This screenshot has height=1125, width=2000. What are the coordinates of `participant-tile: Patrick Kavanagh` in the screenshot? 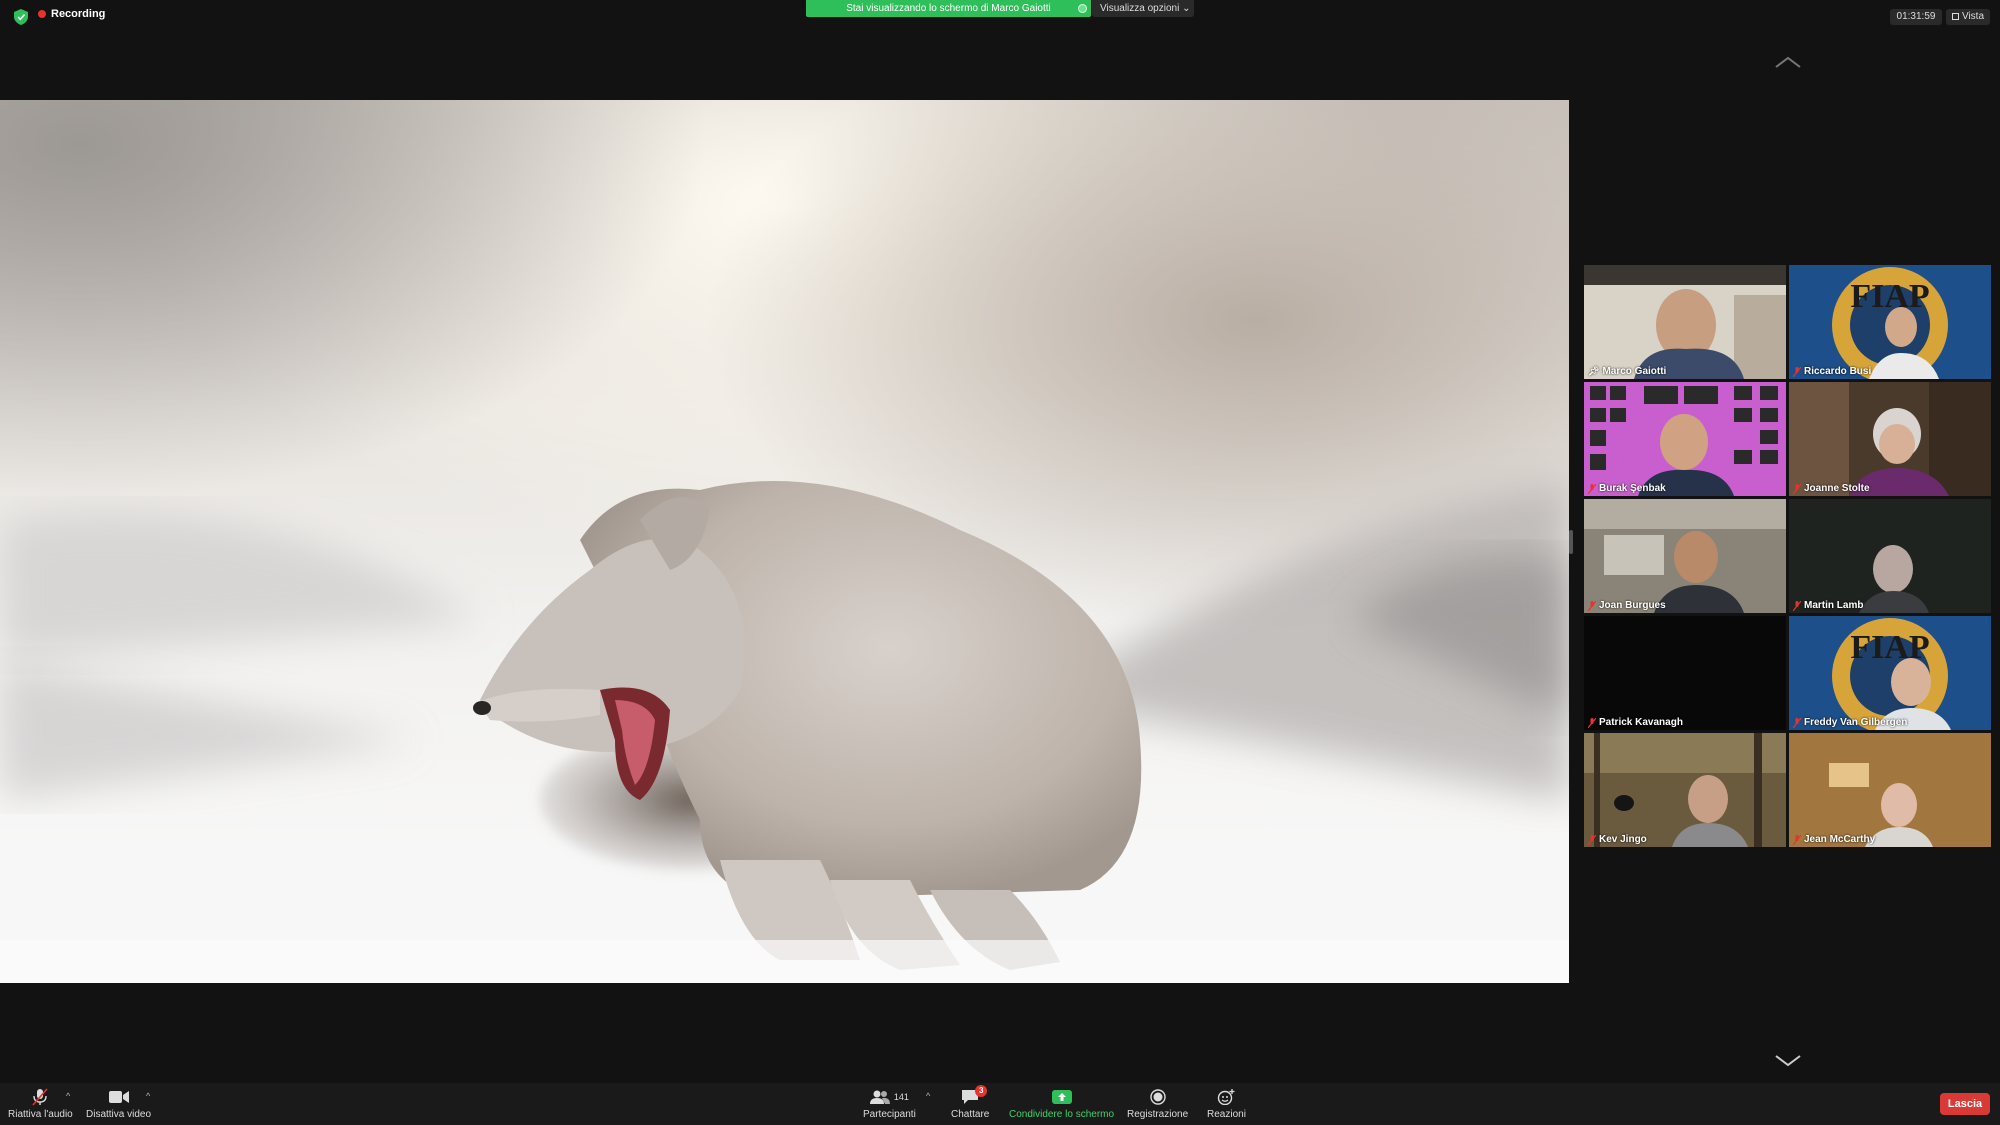 It's located at (1685, 673).